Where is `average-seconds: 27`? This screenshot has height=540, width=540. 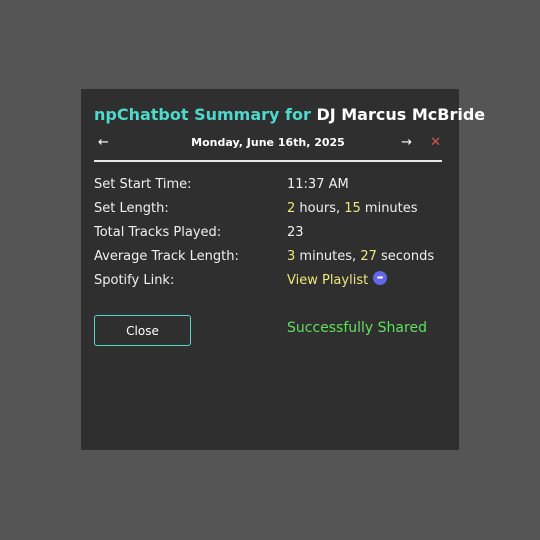 average-seconds: 27 is located at coordinates (368, 256).